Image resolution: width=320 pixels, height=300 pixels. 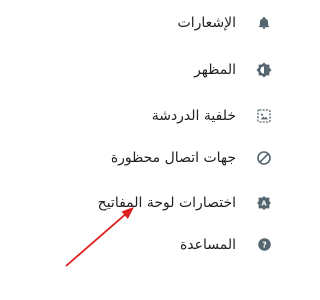 What do you see at coordinates (173, 157) in the screenshot?
I see `menu-item-label: جهات اتصال محظورة` at bounding box center [173, 157].